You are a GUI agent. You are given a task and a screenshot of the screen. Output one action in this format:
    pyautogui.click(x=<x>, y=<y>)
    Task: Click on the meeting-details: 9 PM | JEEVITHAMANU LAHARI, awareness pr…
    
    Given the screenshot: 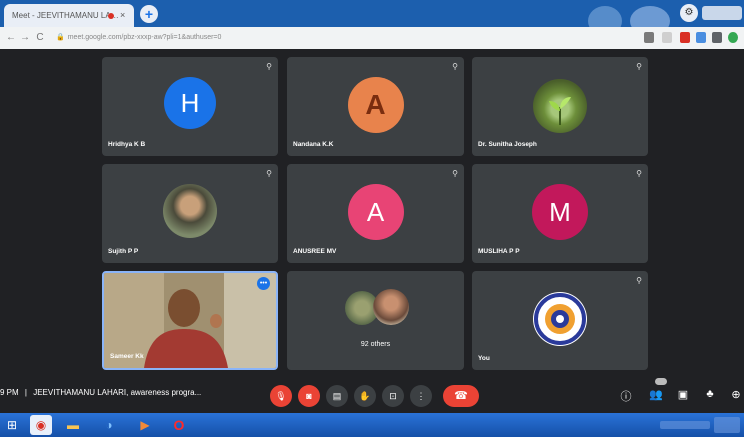 What is the action you would take?
    pyautogui.click(x=100, y=392)
    